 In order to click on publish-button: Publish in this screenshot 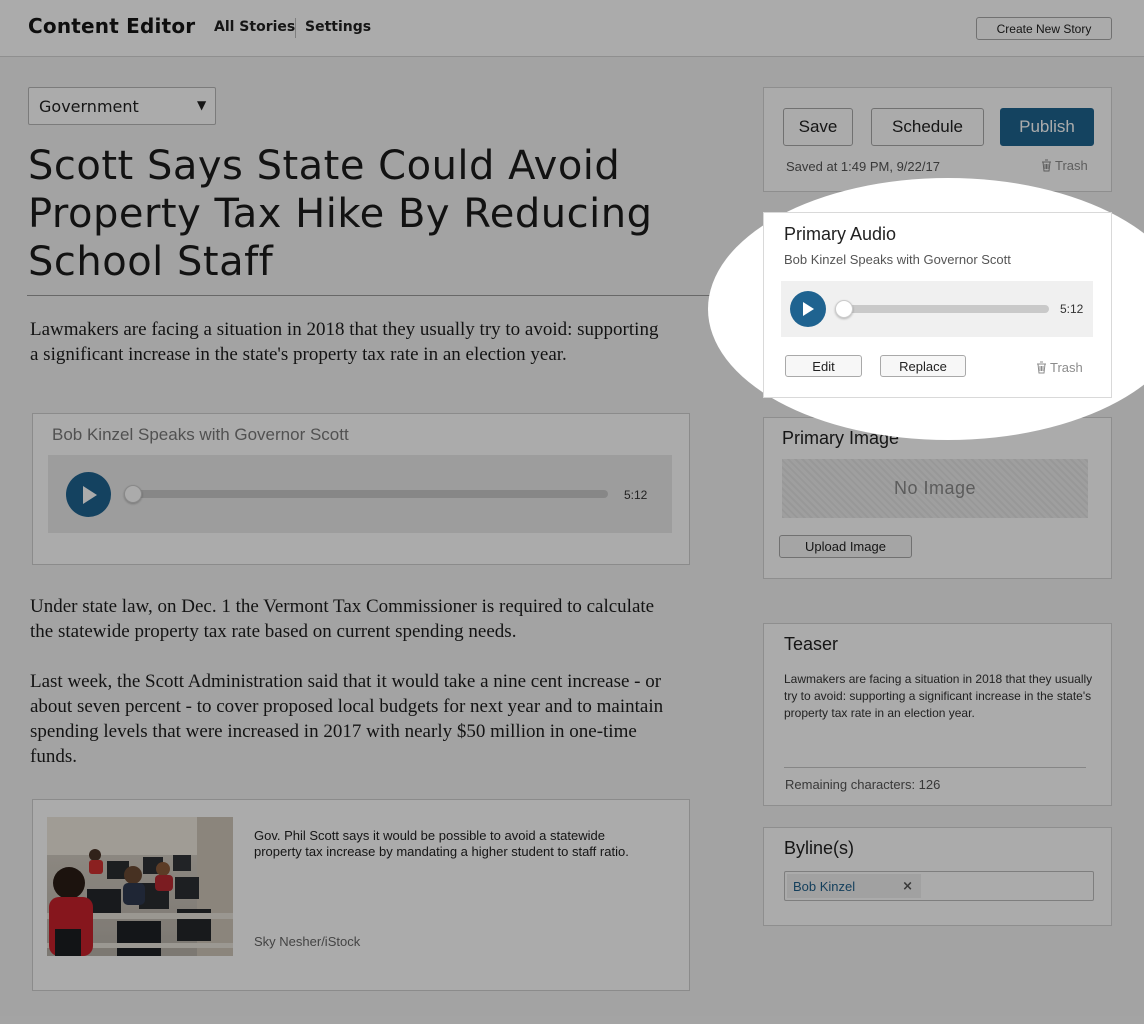, I will do `click(1047, 127)`.